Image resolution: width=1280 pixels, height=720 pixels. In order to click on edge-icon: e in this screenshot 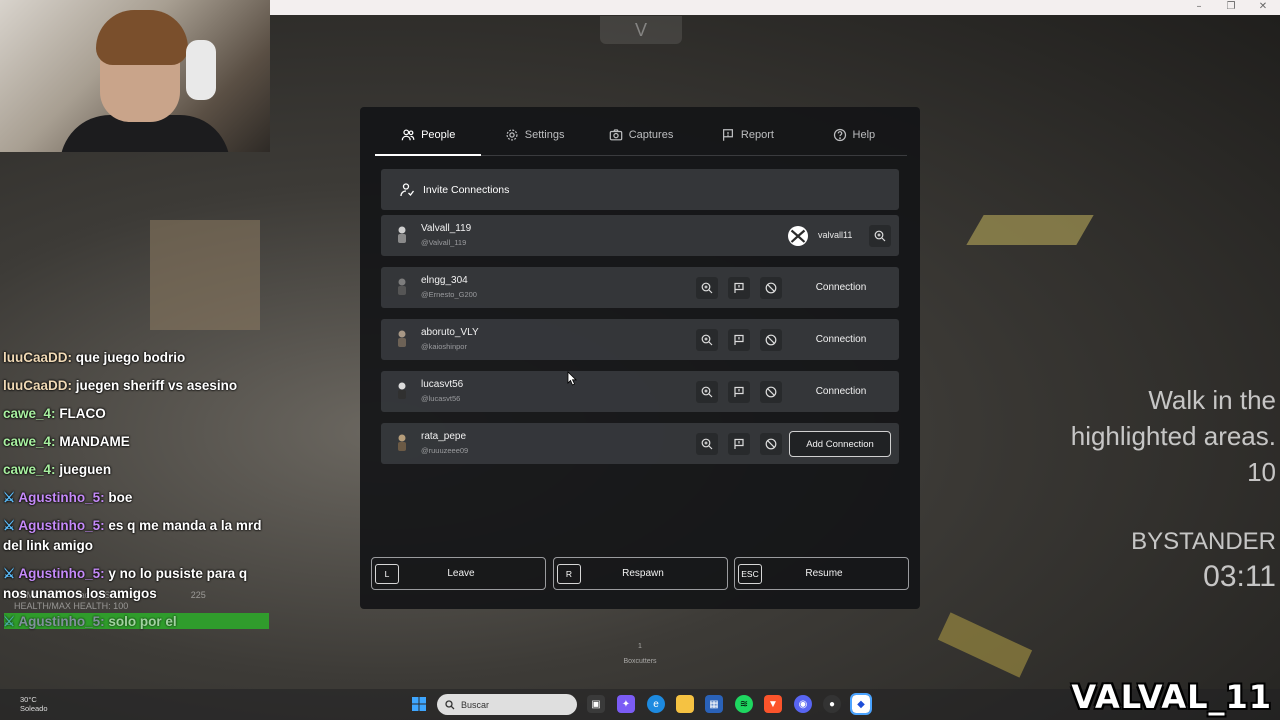, I will do `click(656, 704)`.